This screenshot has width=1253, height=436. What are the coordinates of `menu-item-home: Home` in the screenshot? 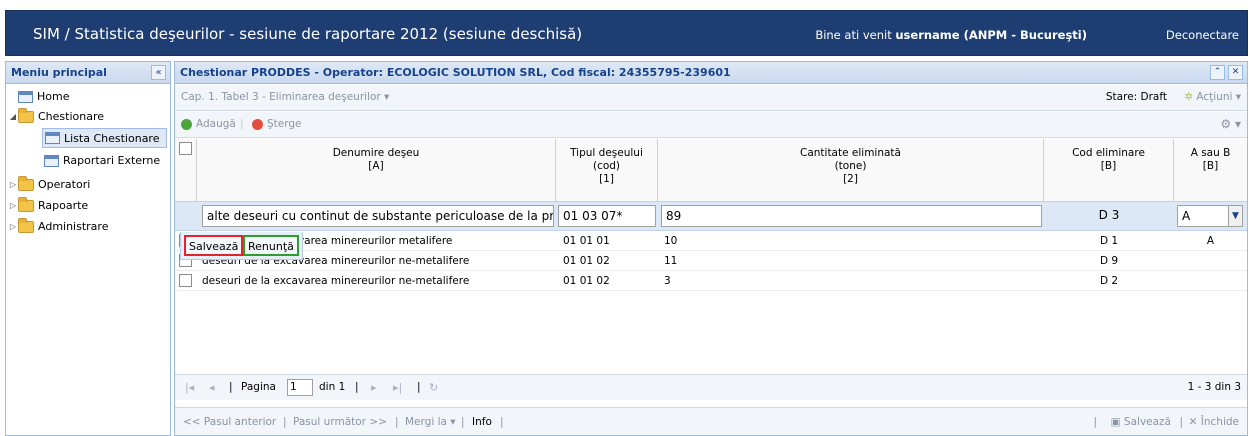 It's located at (43, 96).